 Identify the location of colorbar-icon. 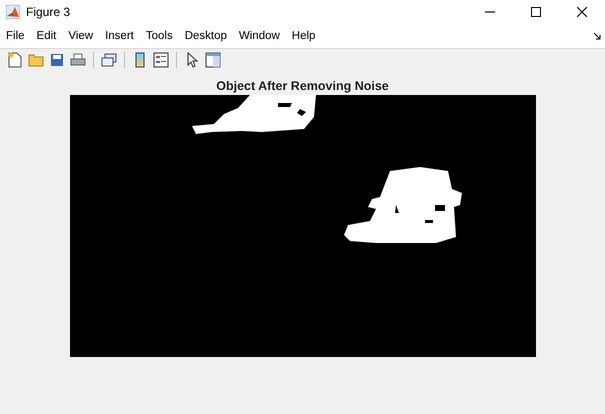
(140, 60).